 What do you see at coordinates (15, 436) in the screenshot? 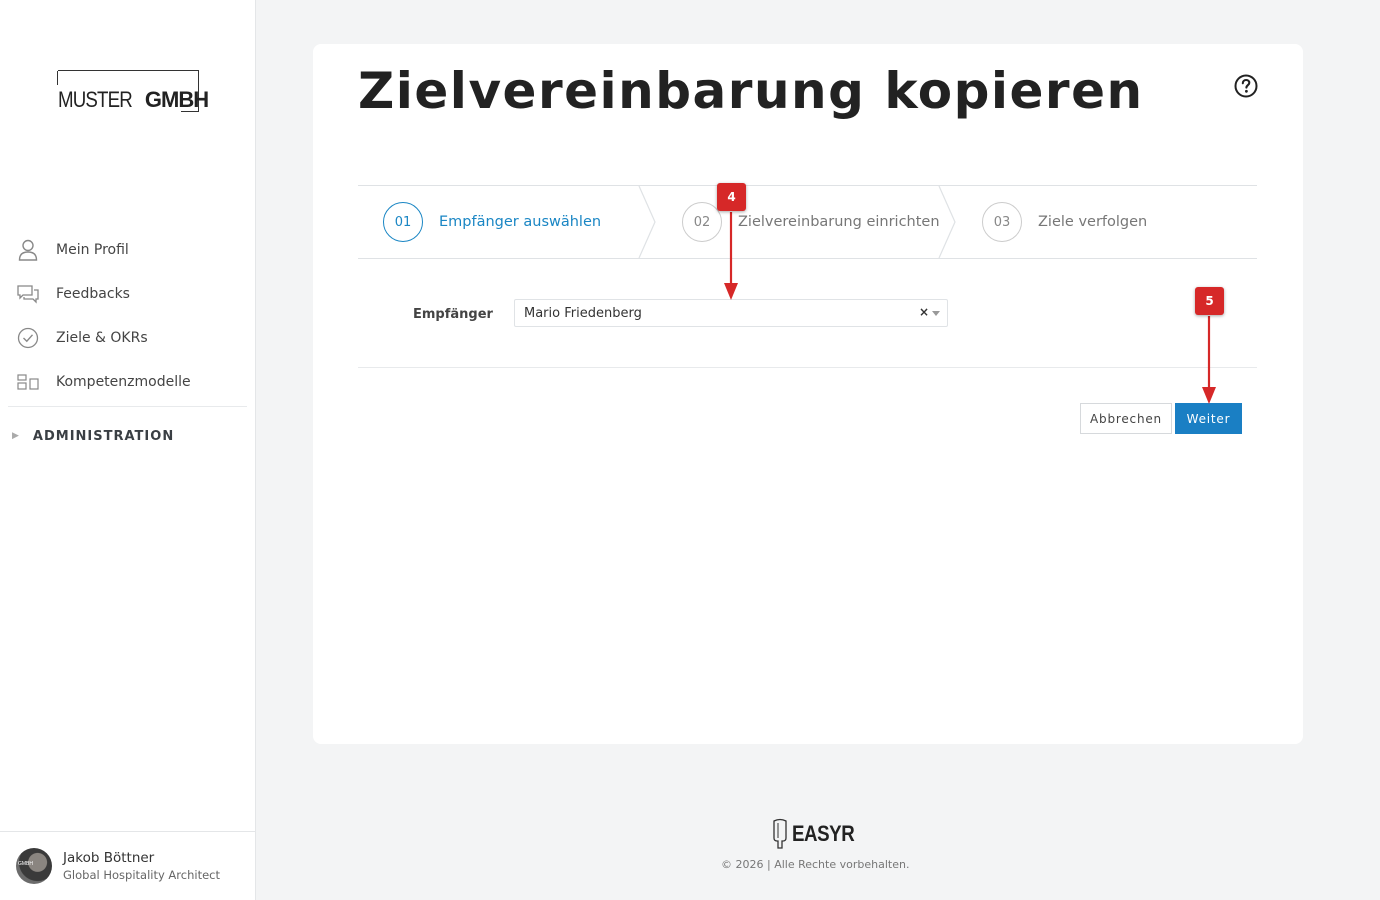
I see `caret-right-icon: ▶` at bounding box center [15, 436].